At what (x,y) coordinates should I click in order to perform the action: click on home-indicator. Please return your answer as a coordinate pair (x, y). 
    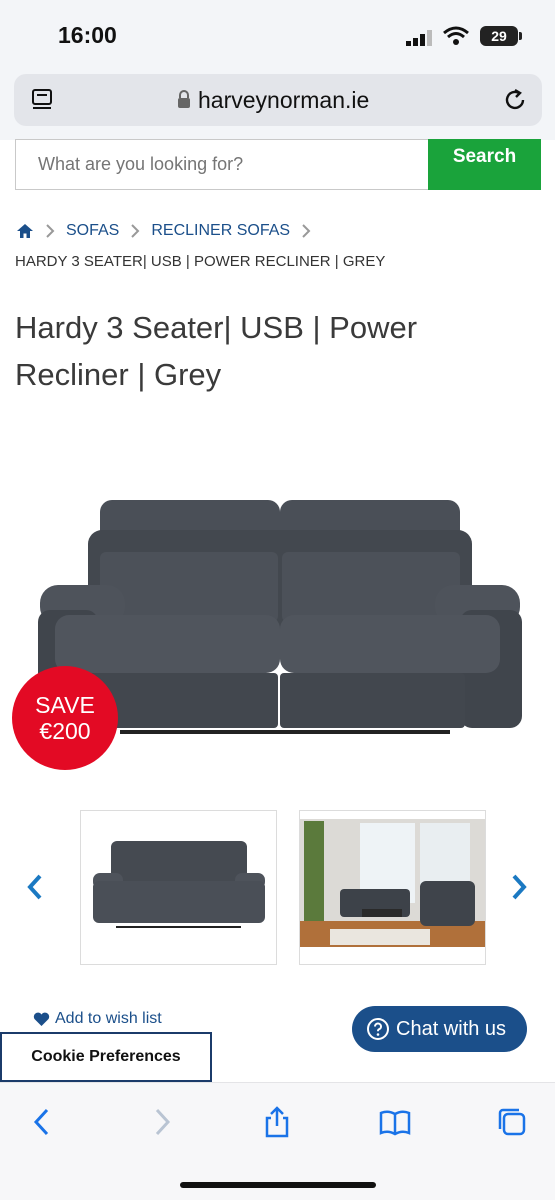
    Looking at the image, I should click on (278, 1185).